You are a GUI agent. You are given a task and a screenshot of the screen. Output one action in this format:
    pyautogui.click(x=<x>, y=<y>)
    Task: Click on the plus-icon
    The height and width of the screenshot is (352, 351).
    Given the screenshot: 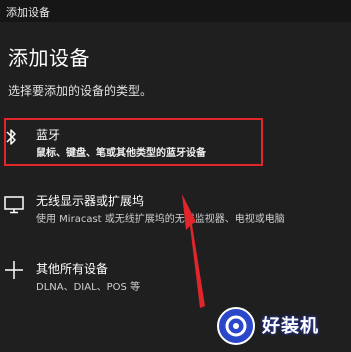 What is the action you would take?
    pyautogui.click(x=14, y=272)
    